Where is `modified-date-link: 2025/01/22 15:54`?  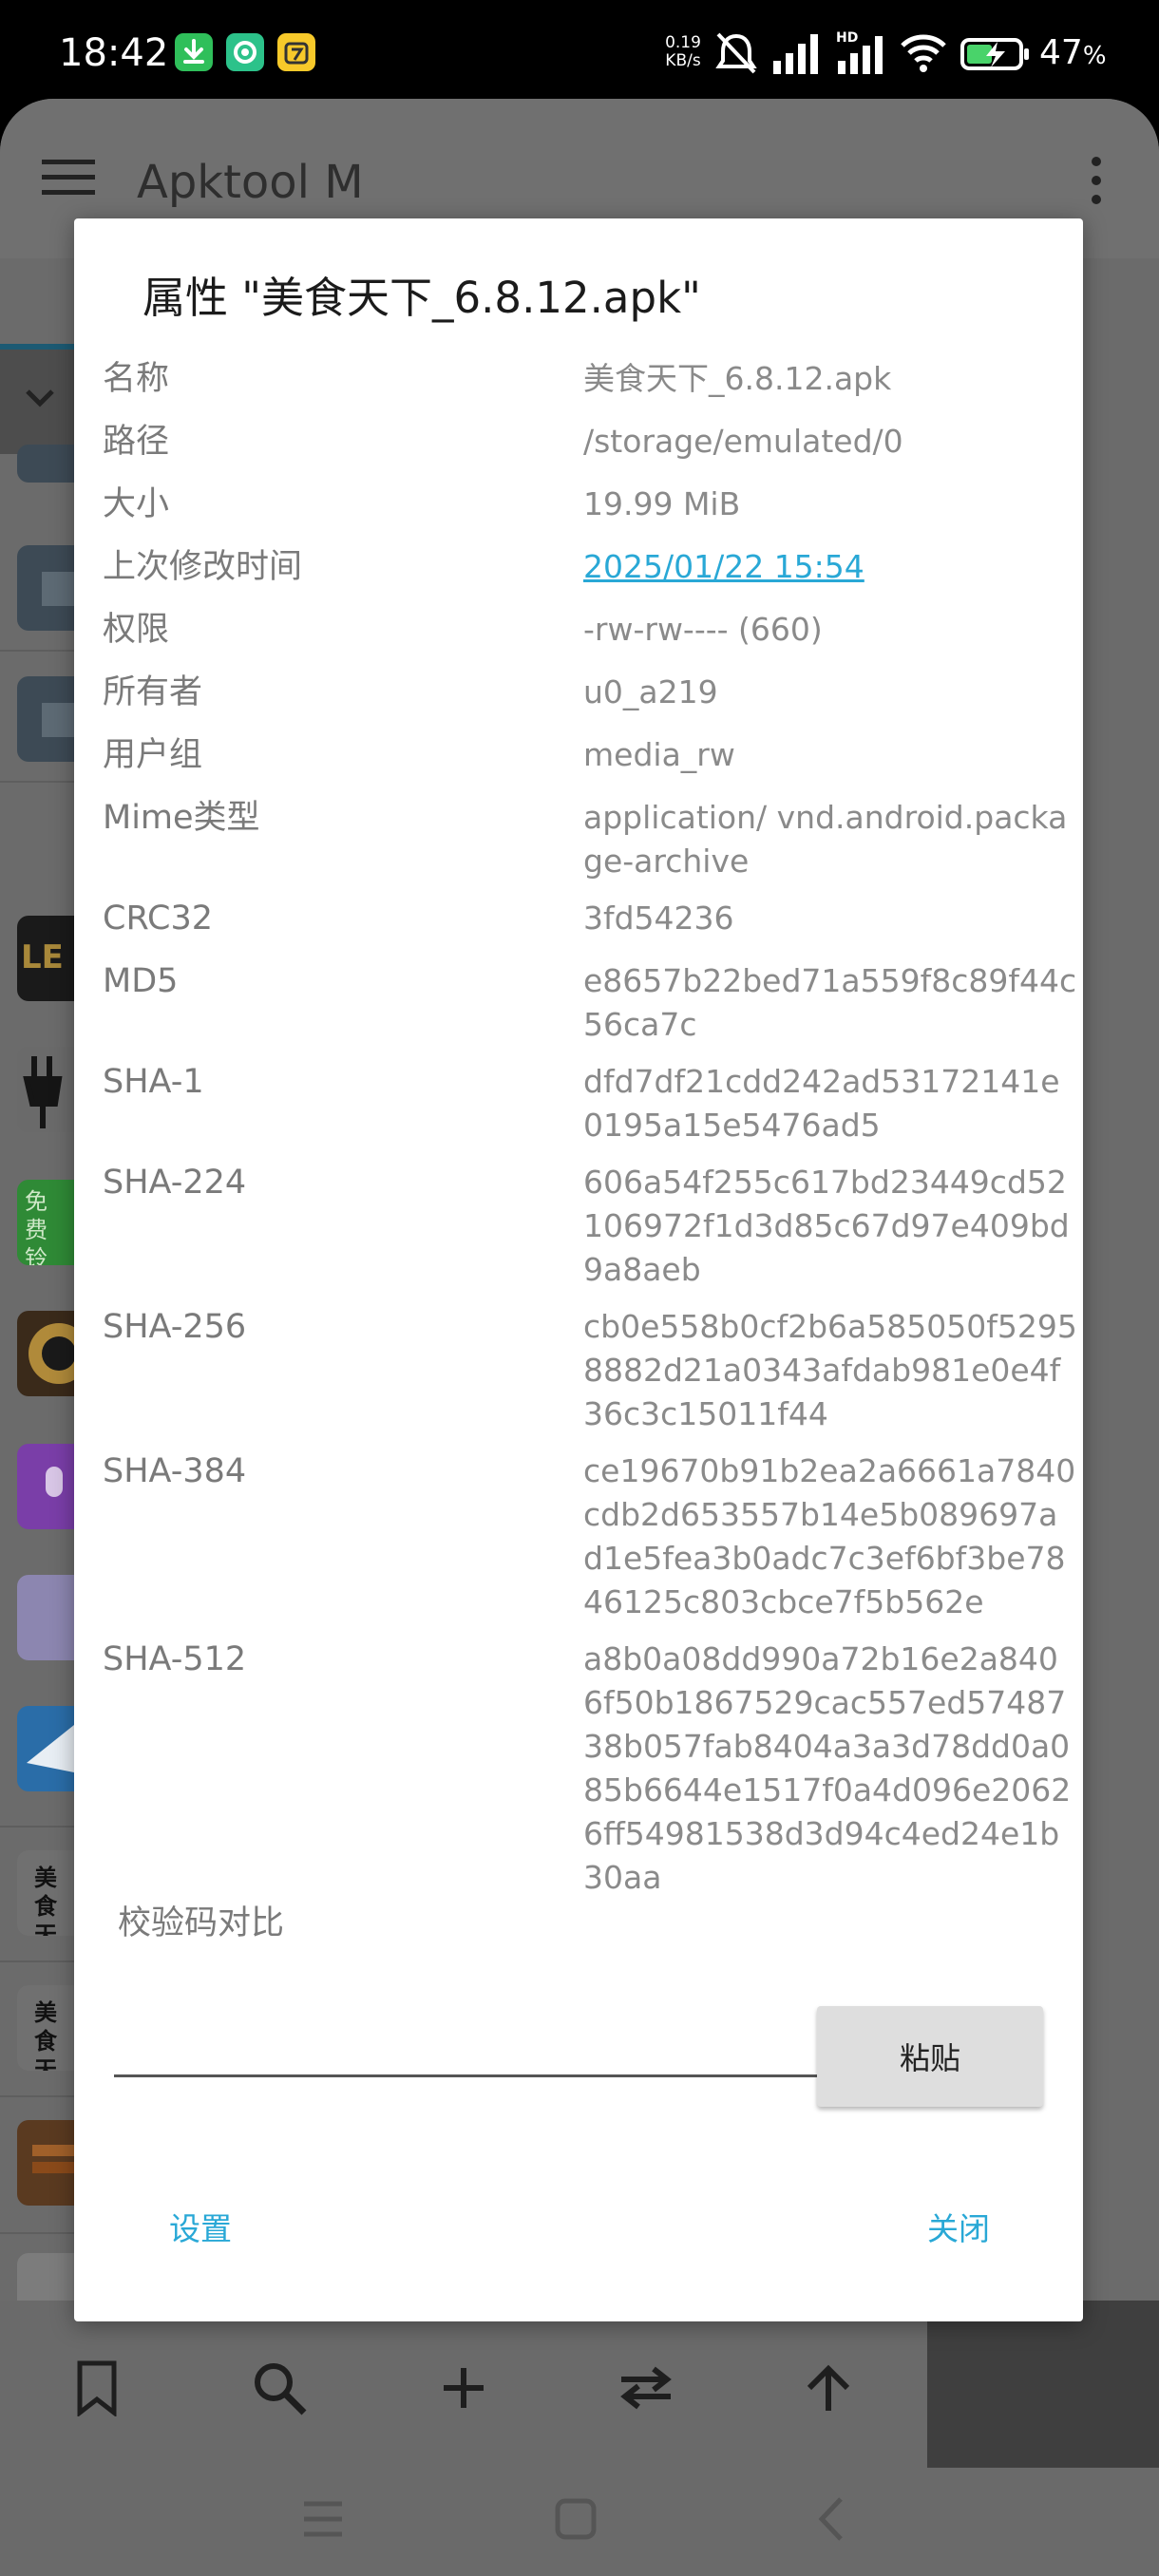
modified-date-link: 2025/01/22 15:54 is located at coordinates (830, 567).